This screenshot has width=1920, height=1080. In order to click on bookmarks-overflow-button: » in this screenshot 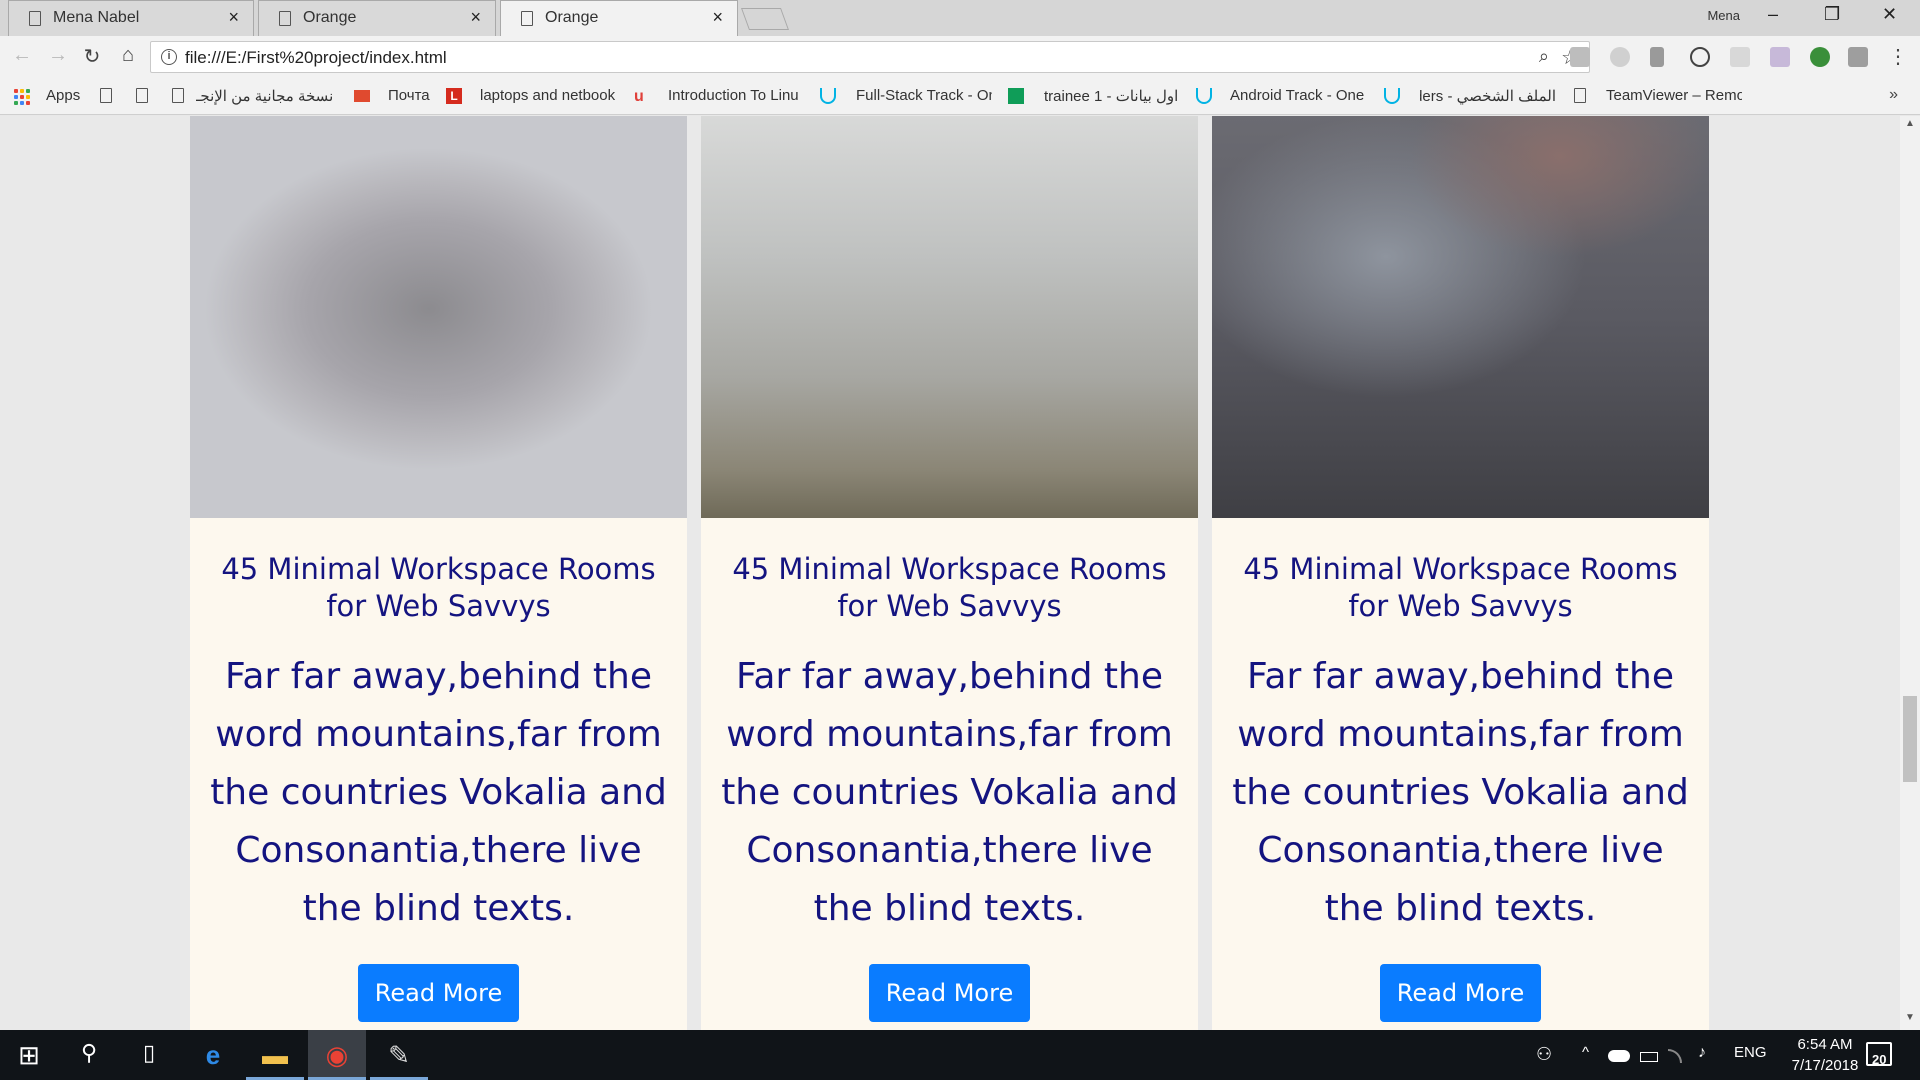, I will do `click(1893, 95)`.